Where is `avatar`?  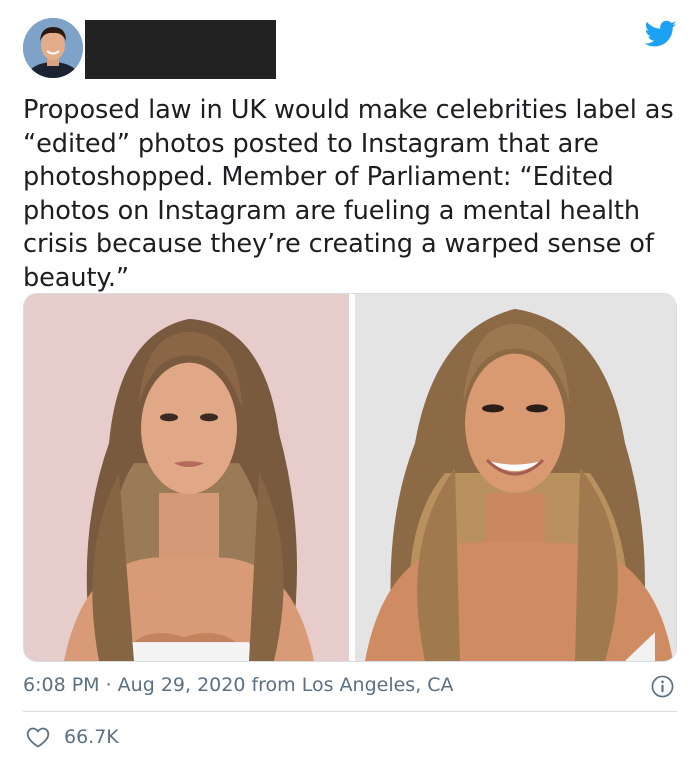 avatar is located at coordinates (53, 48).